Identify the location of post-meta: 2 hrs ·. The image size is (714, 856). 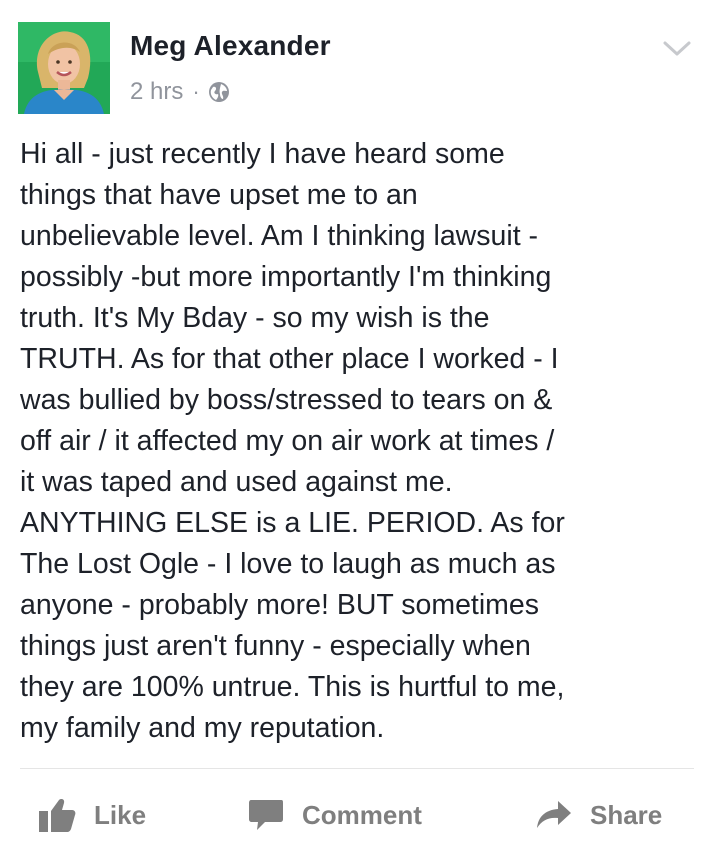
(180, 92).